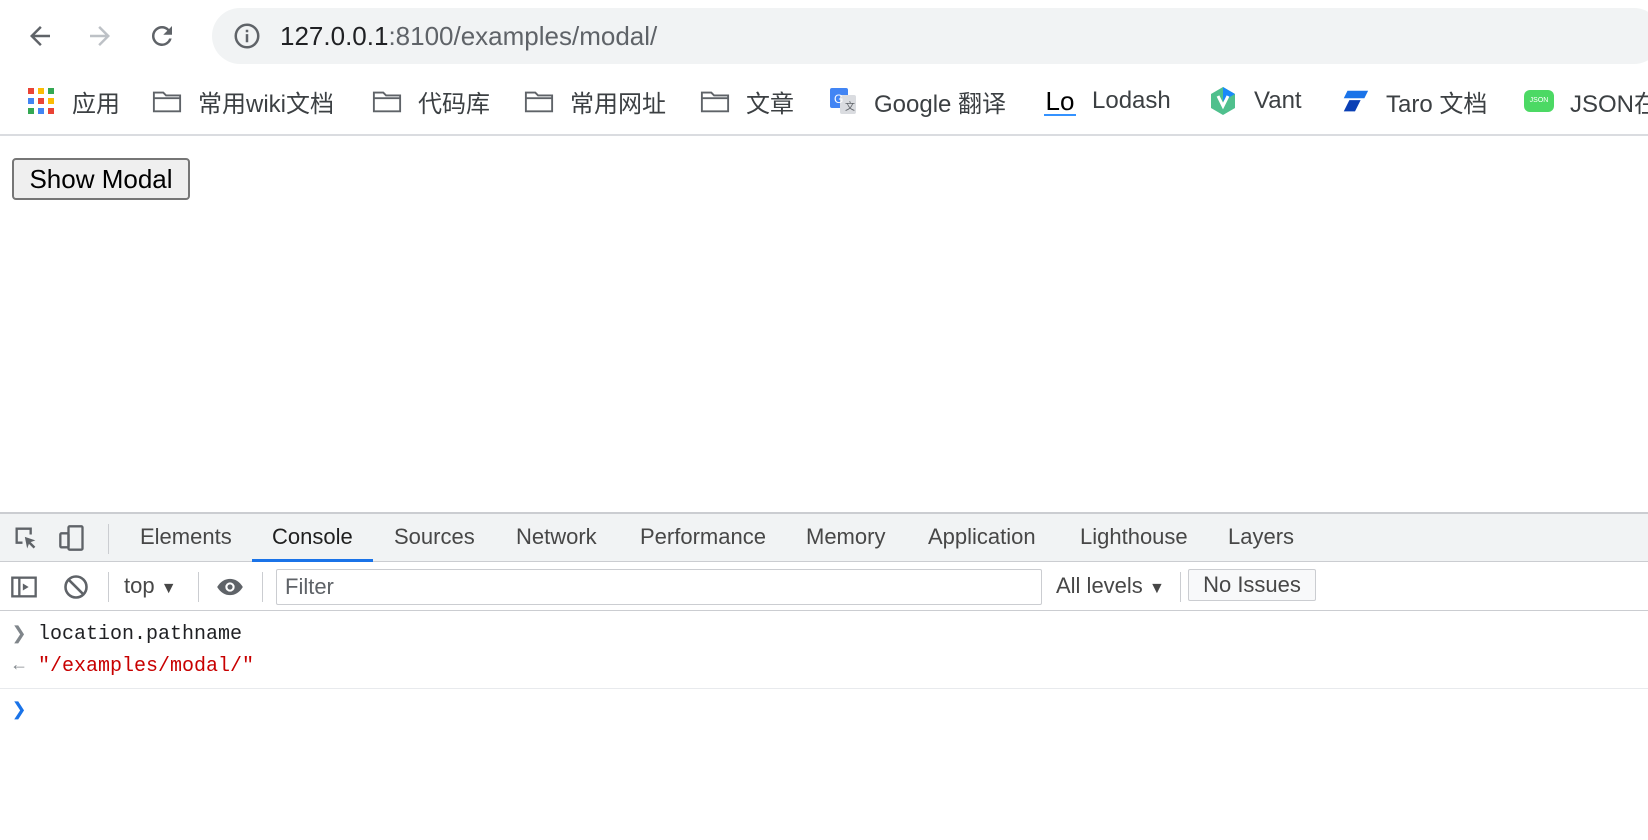 The height and width of the screenshot is (840, 1648). Describe the element at coordinates (19, 711) in the screenshot. I see `prompt-chevron-icon: ❯` at that location.